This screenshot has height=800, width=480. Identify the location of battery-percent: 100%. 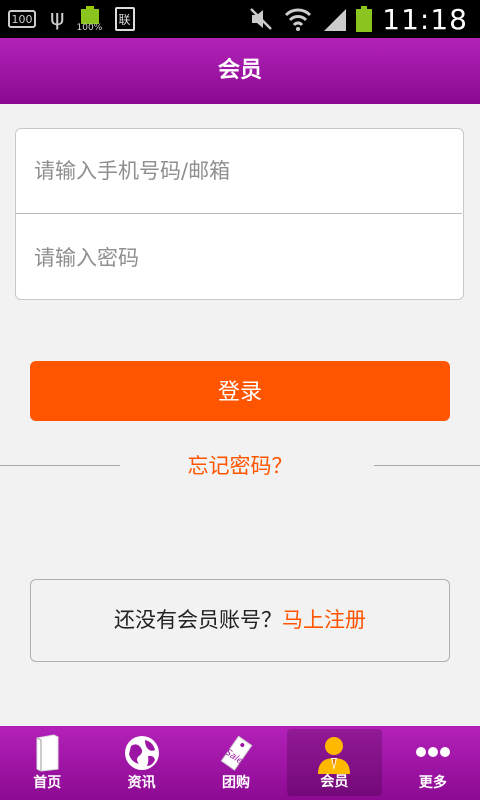
(89, 28).